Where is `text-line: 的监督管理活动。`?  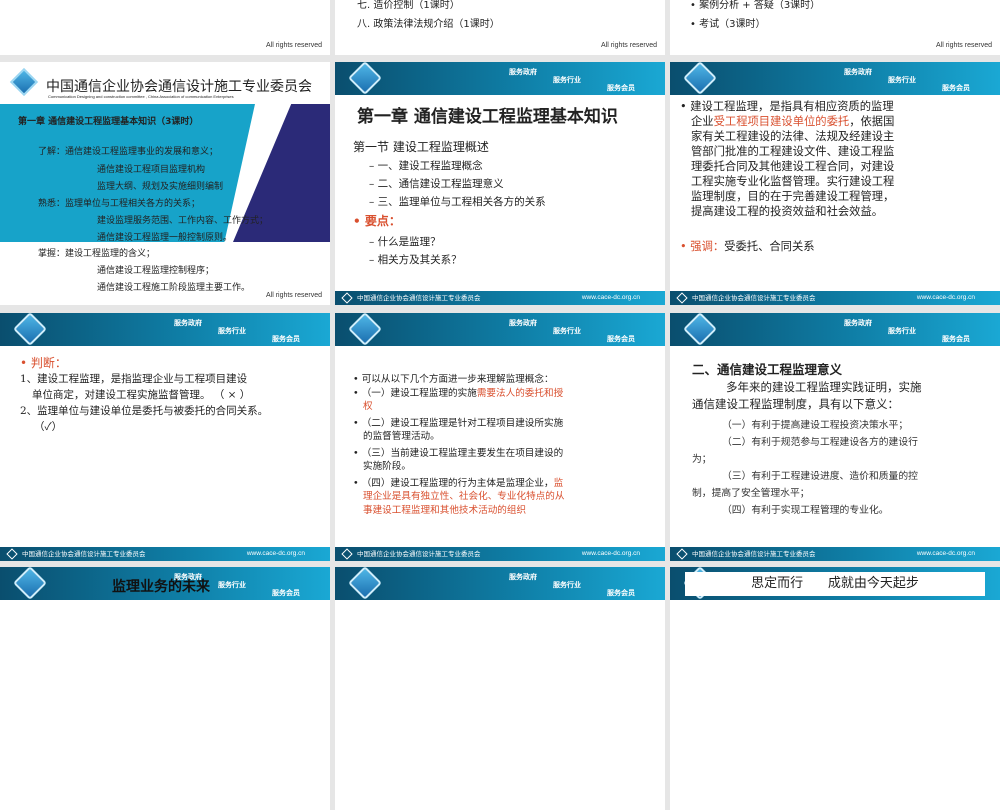
text-line: 的监督管理活动。 is located at coordinates (401, 436).